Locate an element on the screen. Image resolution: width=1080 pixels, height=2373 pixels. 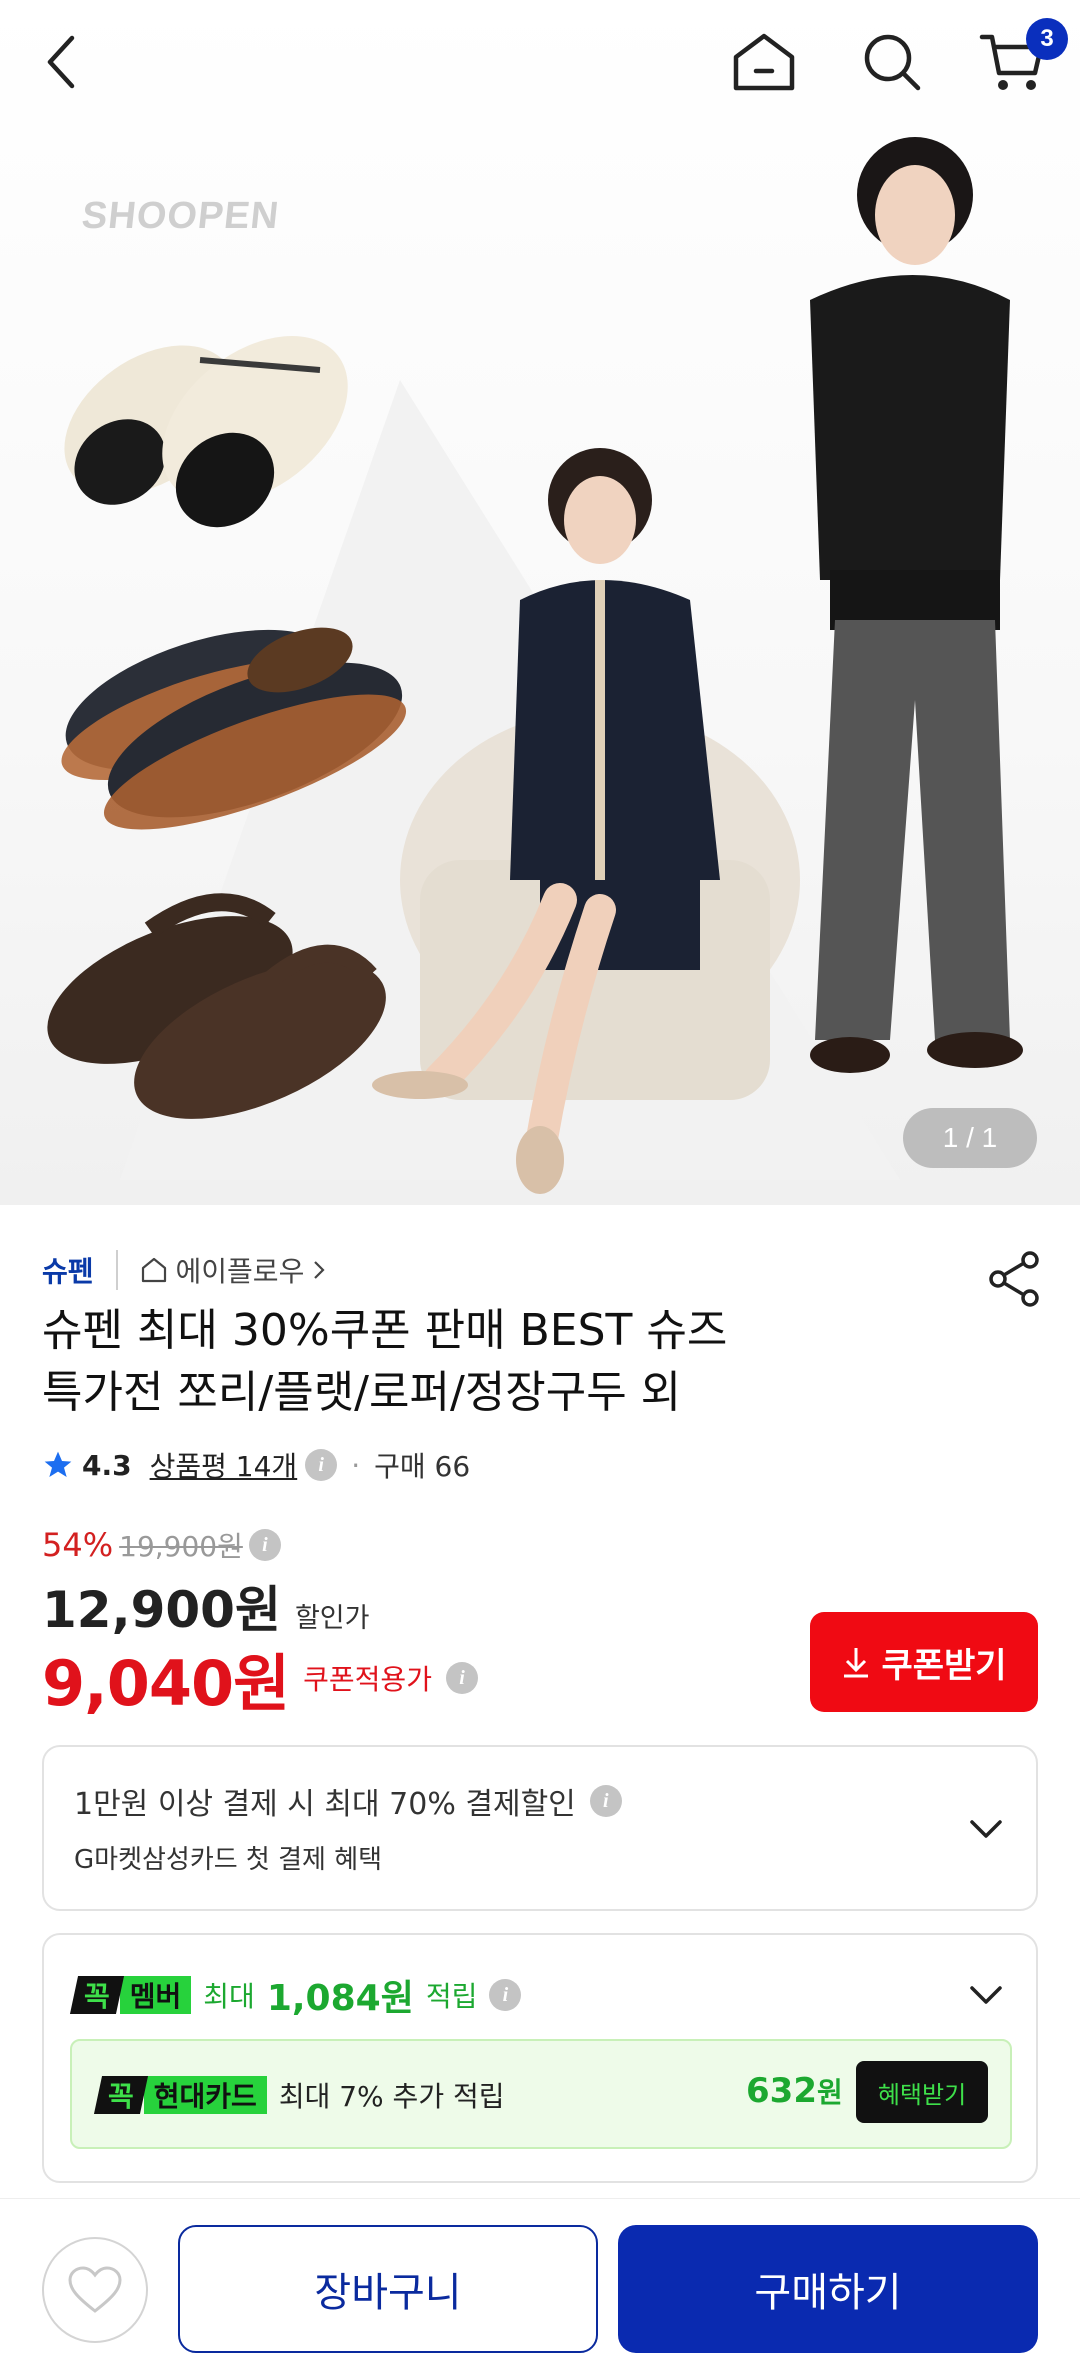
discount-row: 54% 19,900원 i is located at coordinates (161, 1545).